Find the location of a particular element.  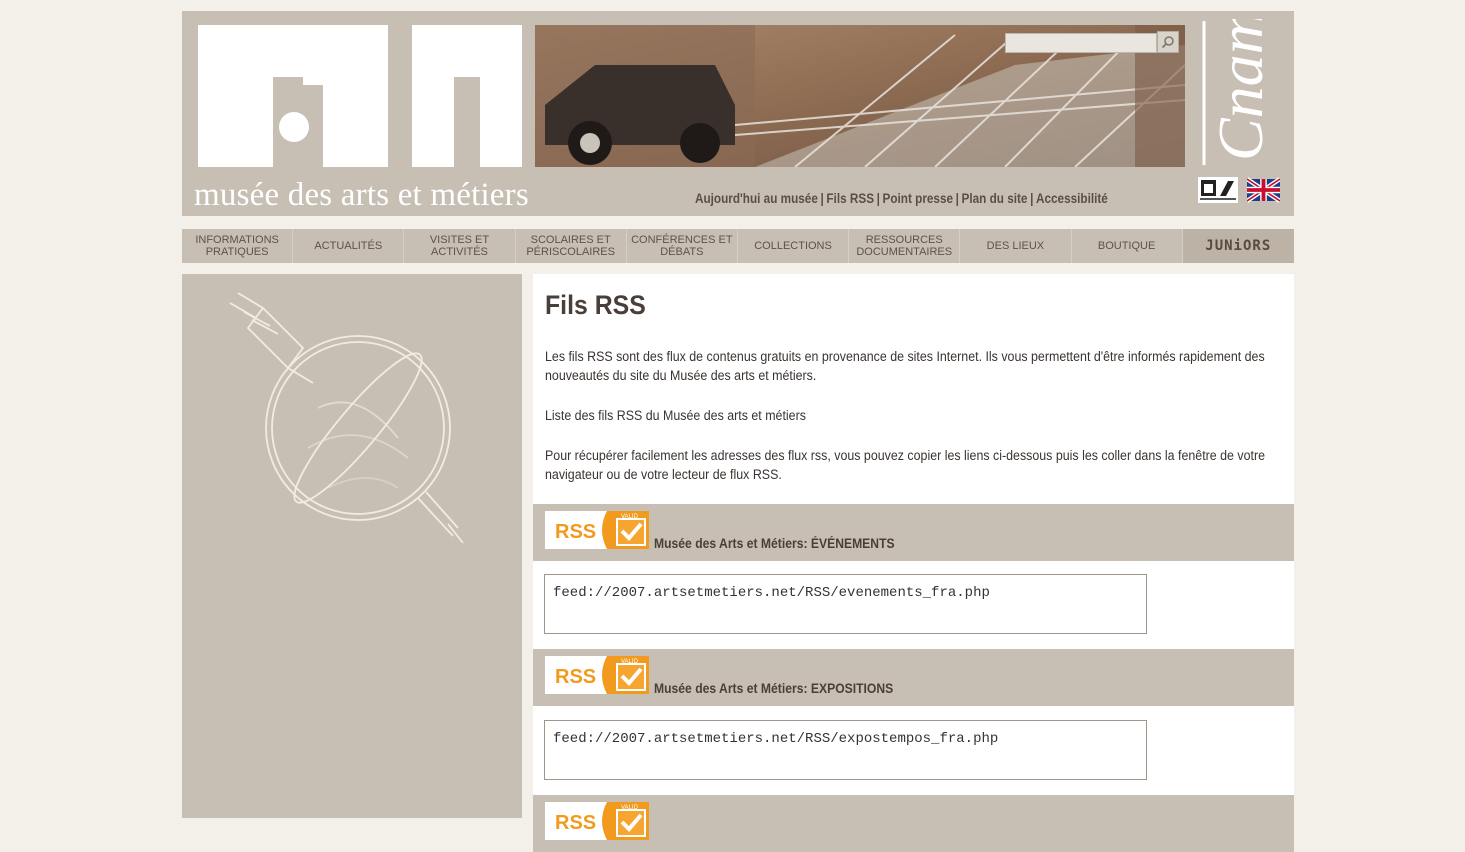

museum-logo is located at coordinates (360, 96).